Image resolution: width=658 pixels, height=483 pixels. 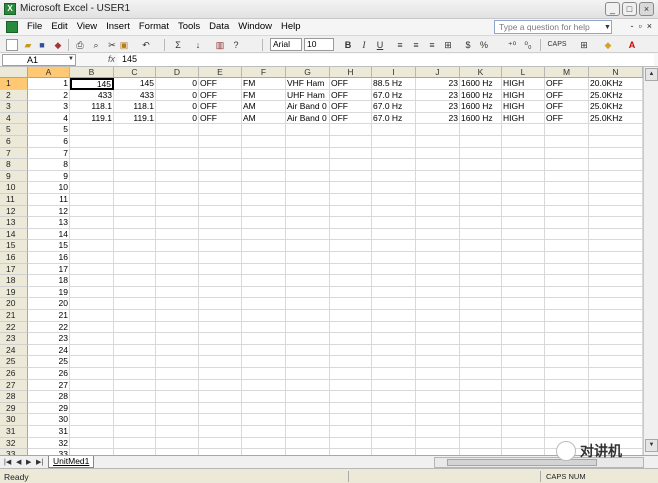 What do you see at coordinates (567, 292) in the screenshot?
I see `cell-m19` at bounding box center [567, 292].